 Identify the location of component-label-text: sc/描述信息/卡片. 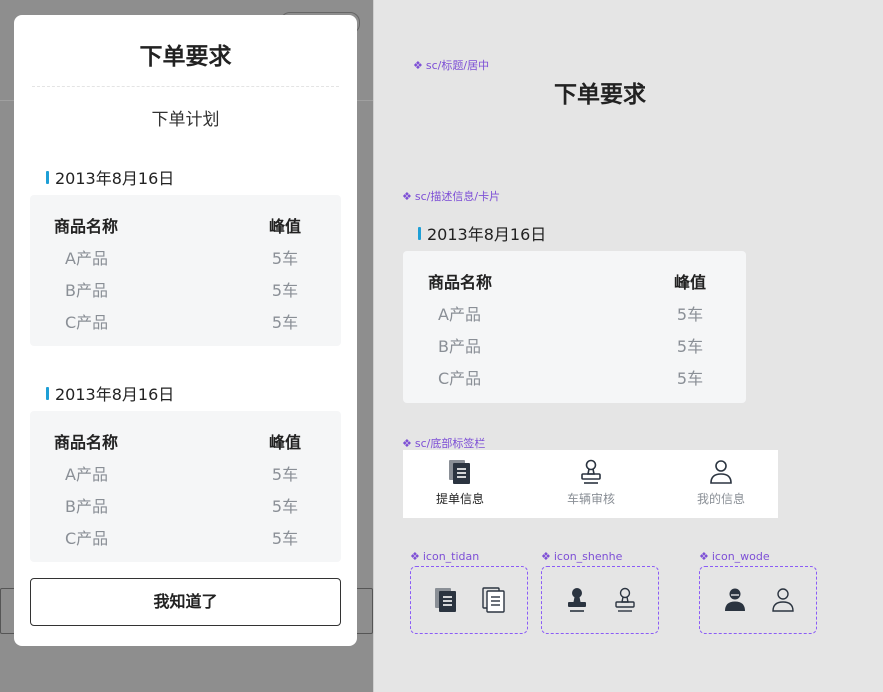
(457, 196).